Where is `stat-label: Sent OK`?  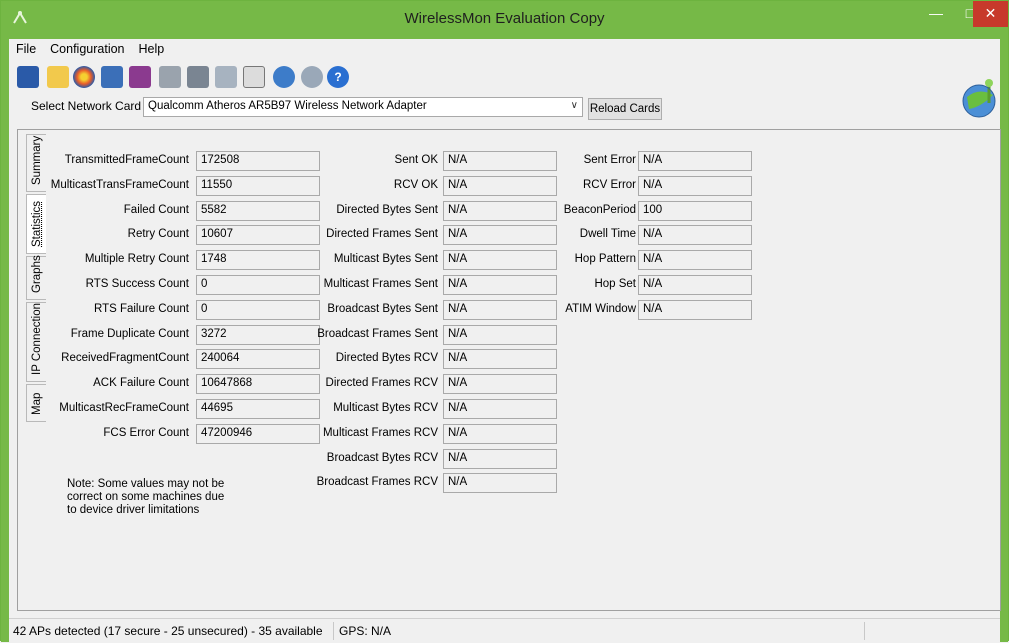 stat-label: Sent OK is located at coordinates (416, 160).